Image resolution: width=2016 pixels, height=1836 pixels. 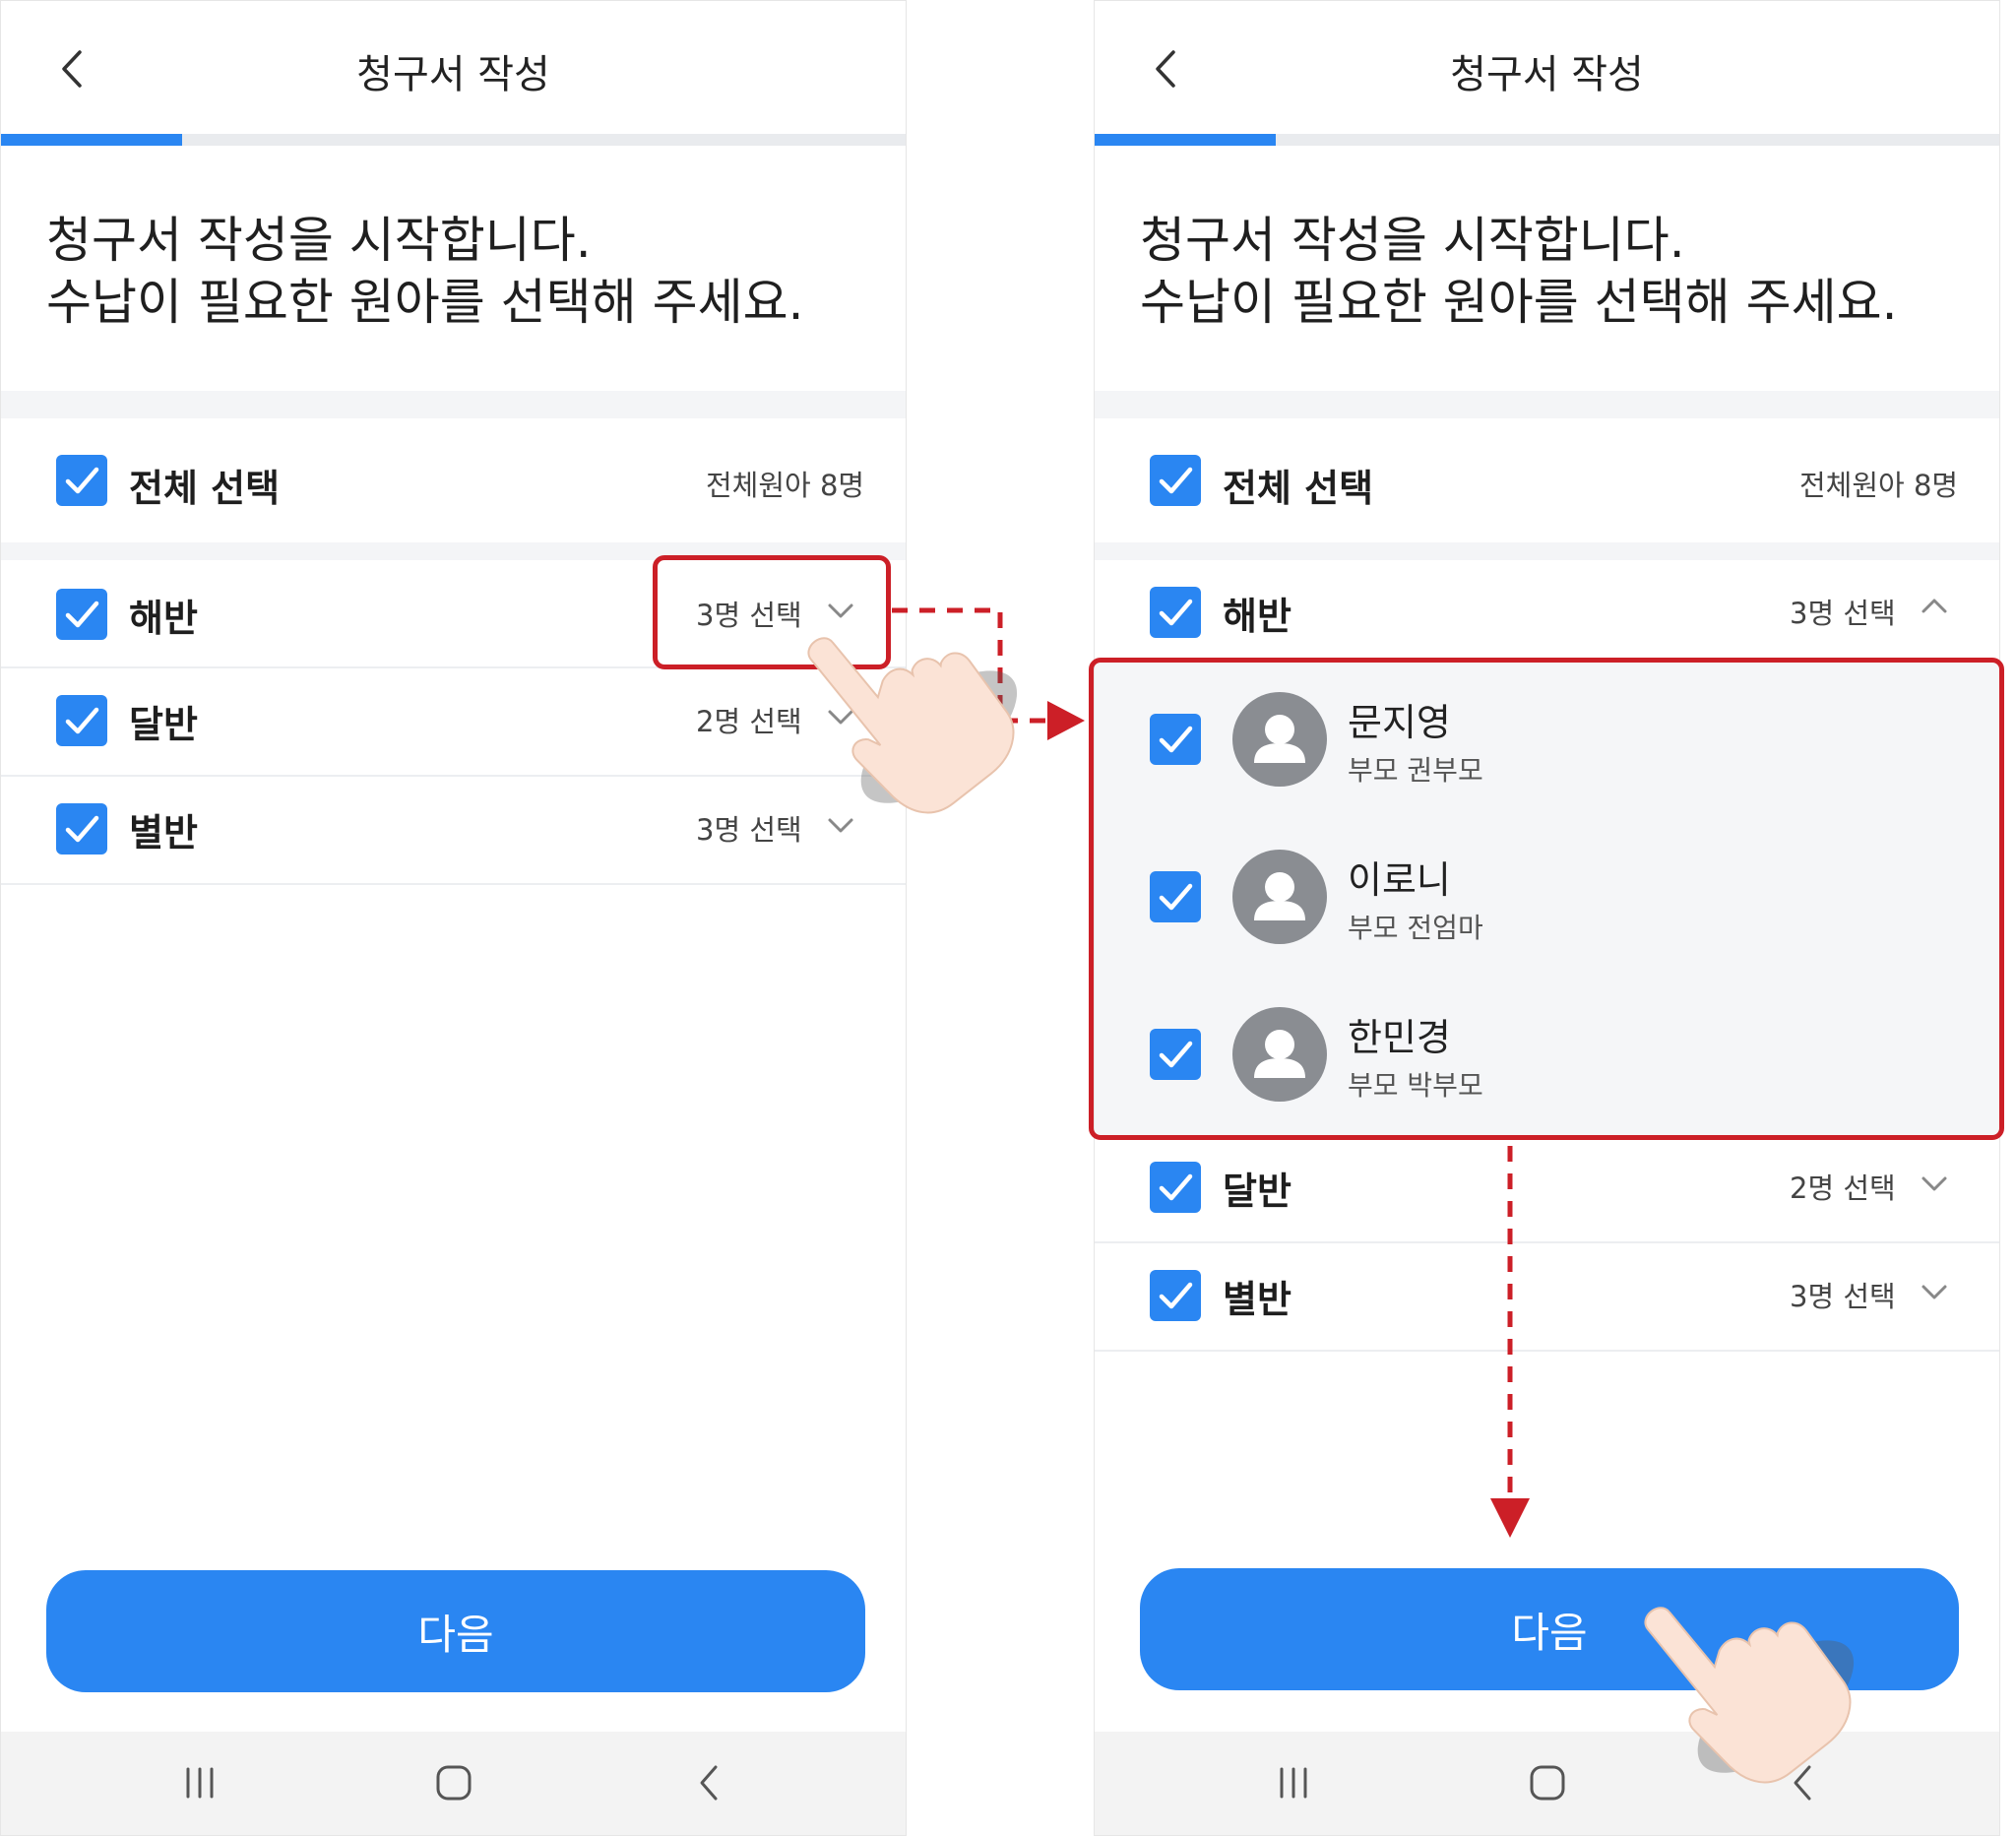 I want to click on child-name: 한민경, so click(x=1399, y=1037).